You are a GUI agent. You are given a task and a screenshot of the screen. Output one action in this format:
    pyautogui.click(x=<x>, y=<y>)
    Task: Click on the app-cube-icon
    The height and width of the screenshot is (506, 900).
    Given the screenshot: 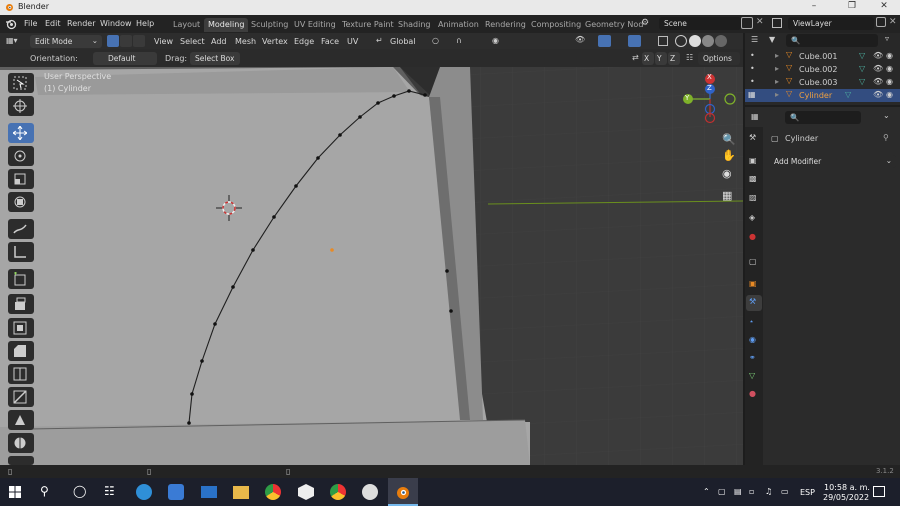 What is the action you would take?
    pyautogui.click(x=306, y=492)
    